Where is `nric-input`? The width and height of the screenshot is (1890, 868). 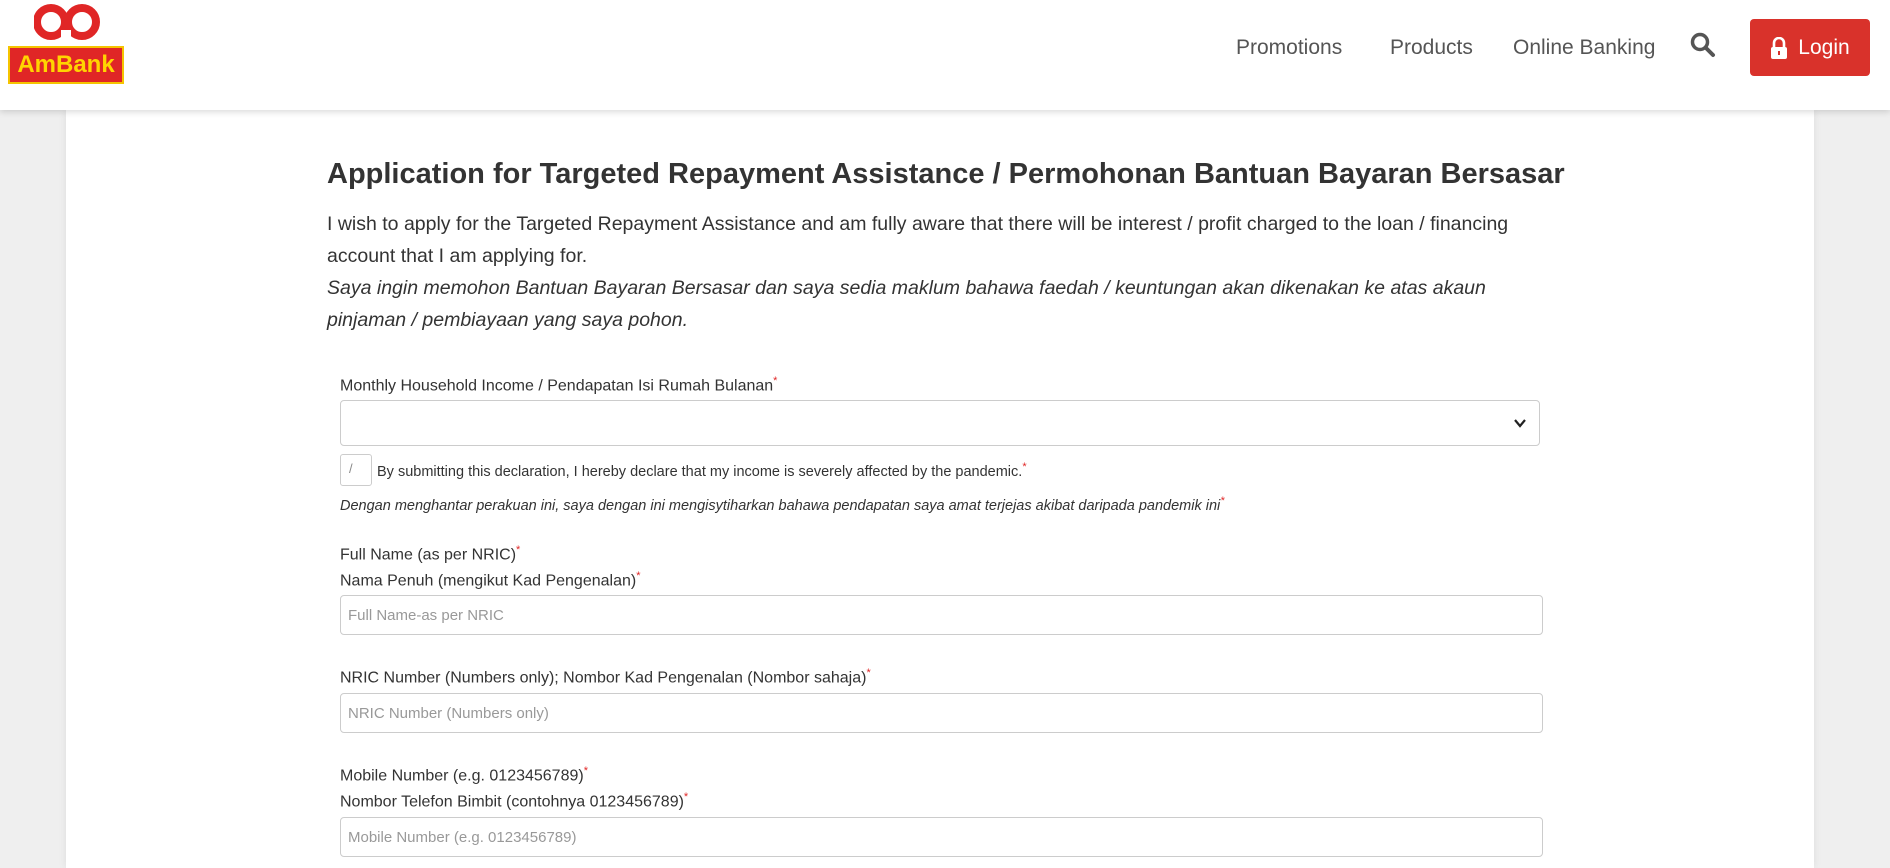
nric-input is located at coordinates (941, 713).